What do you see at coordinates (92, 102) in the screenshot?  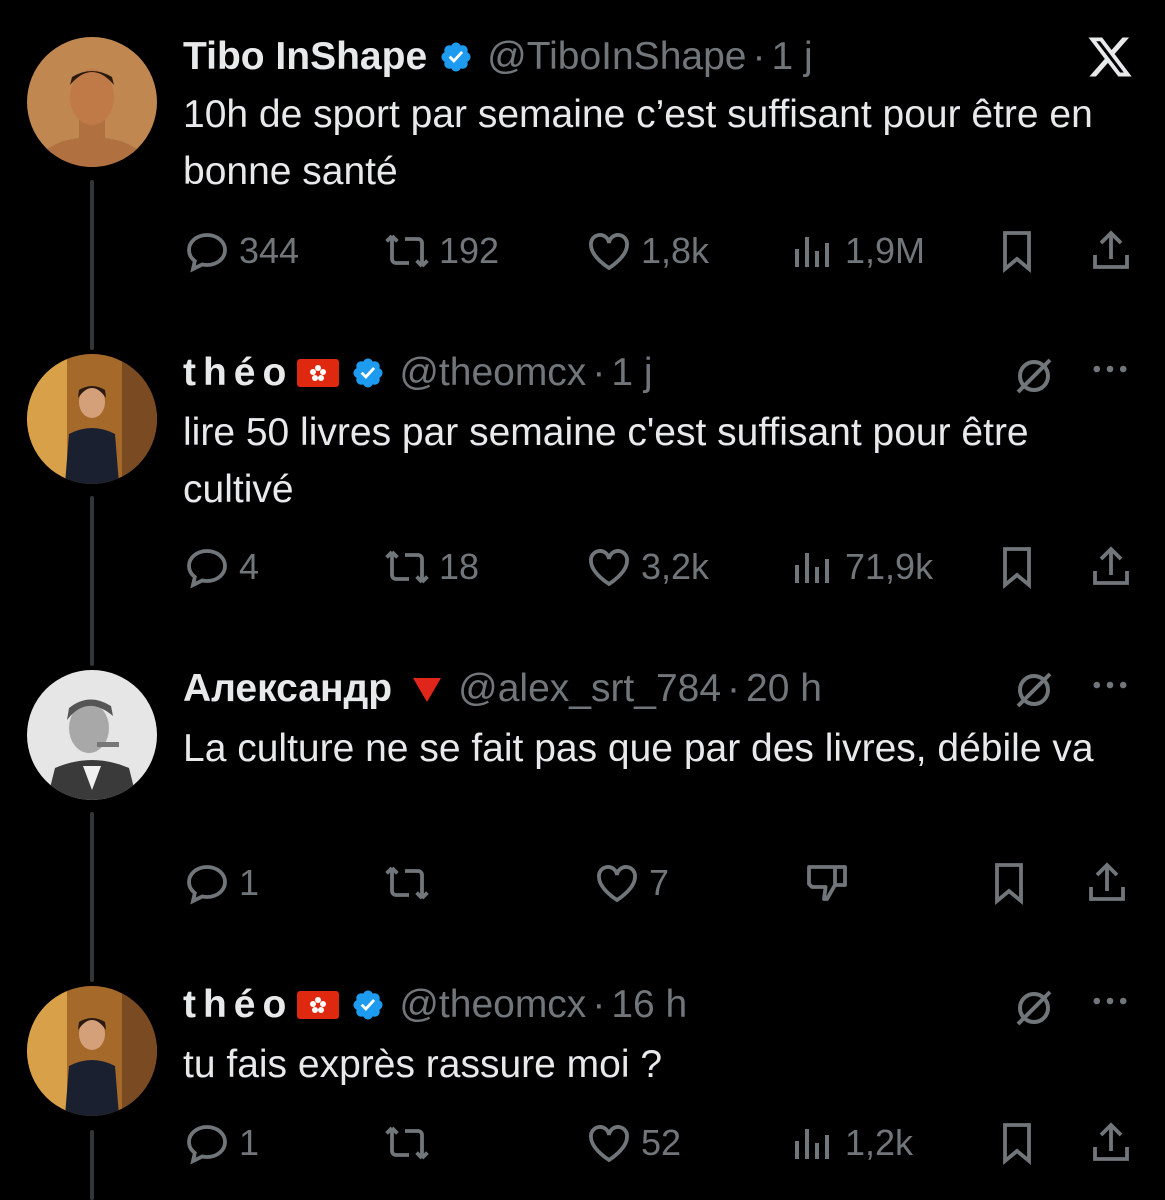 I see `avatar-tibo` at bounding box center [92, 102].